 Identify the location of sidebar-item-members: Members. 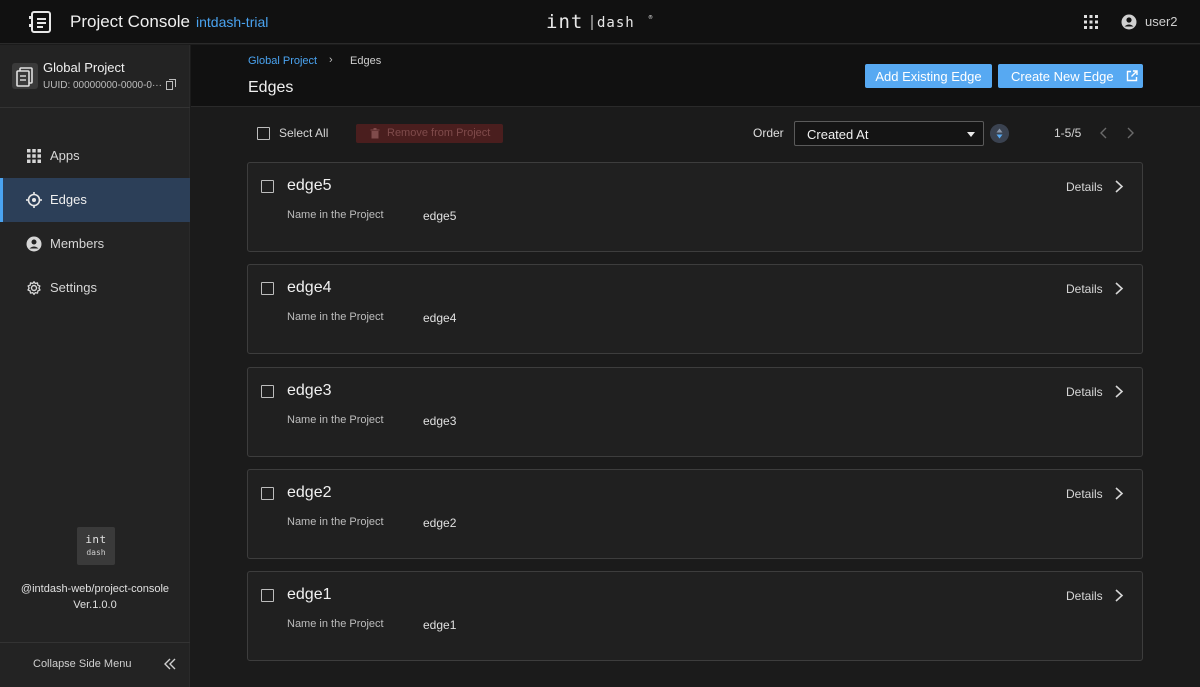
(95, 244).